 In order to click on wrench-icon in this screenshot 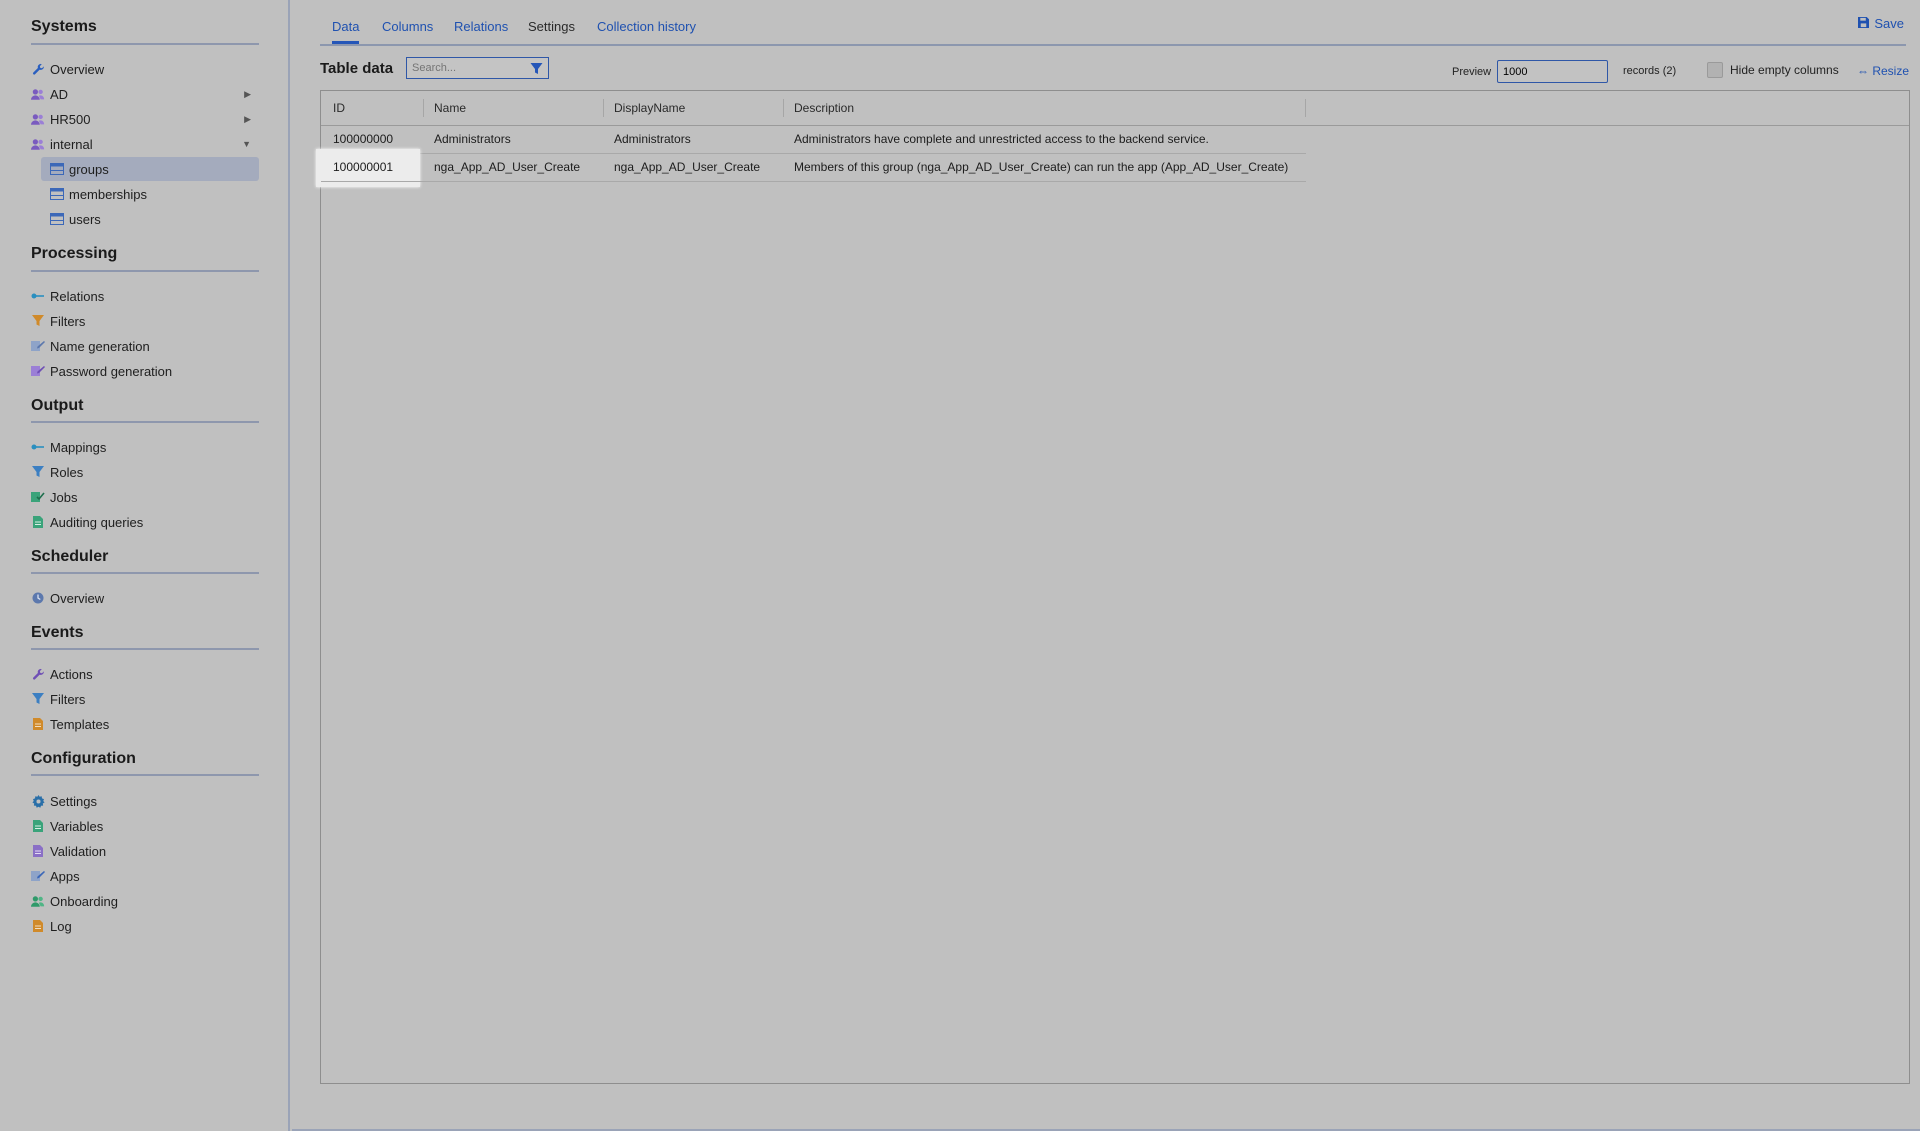, I will do `click(38, 69)`.